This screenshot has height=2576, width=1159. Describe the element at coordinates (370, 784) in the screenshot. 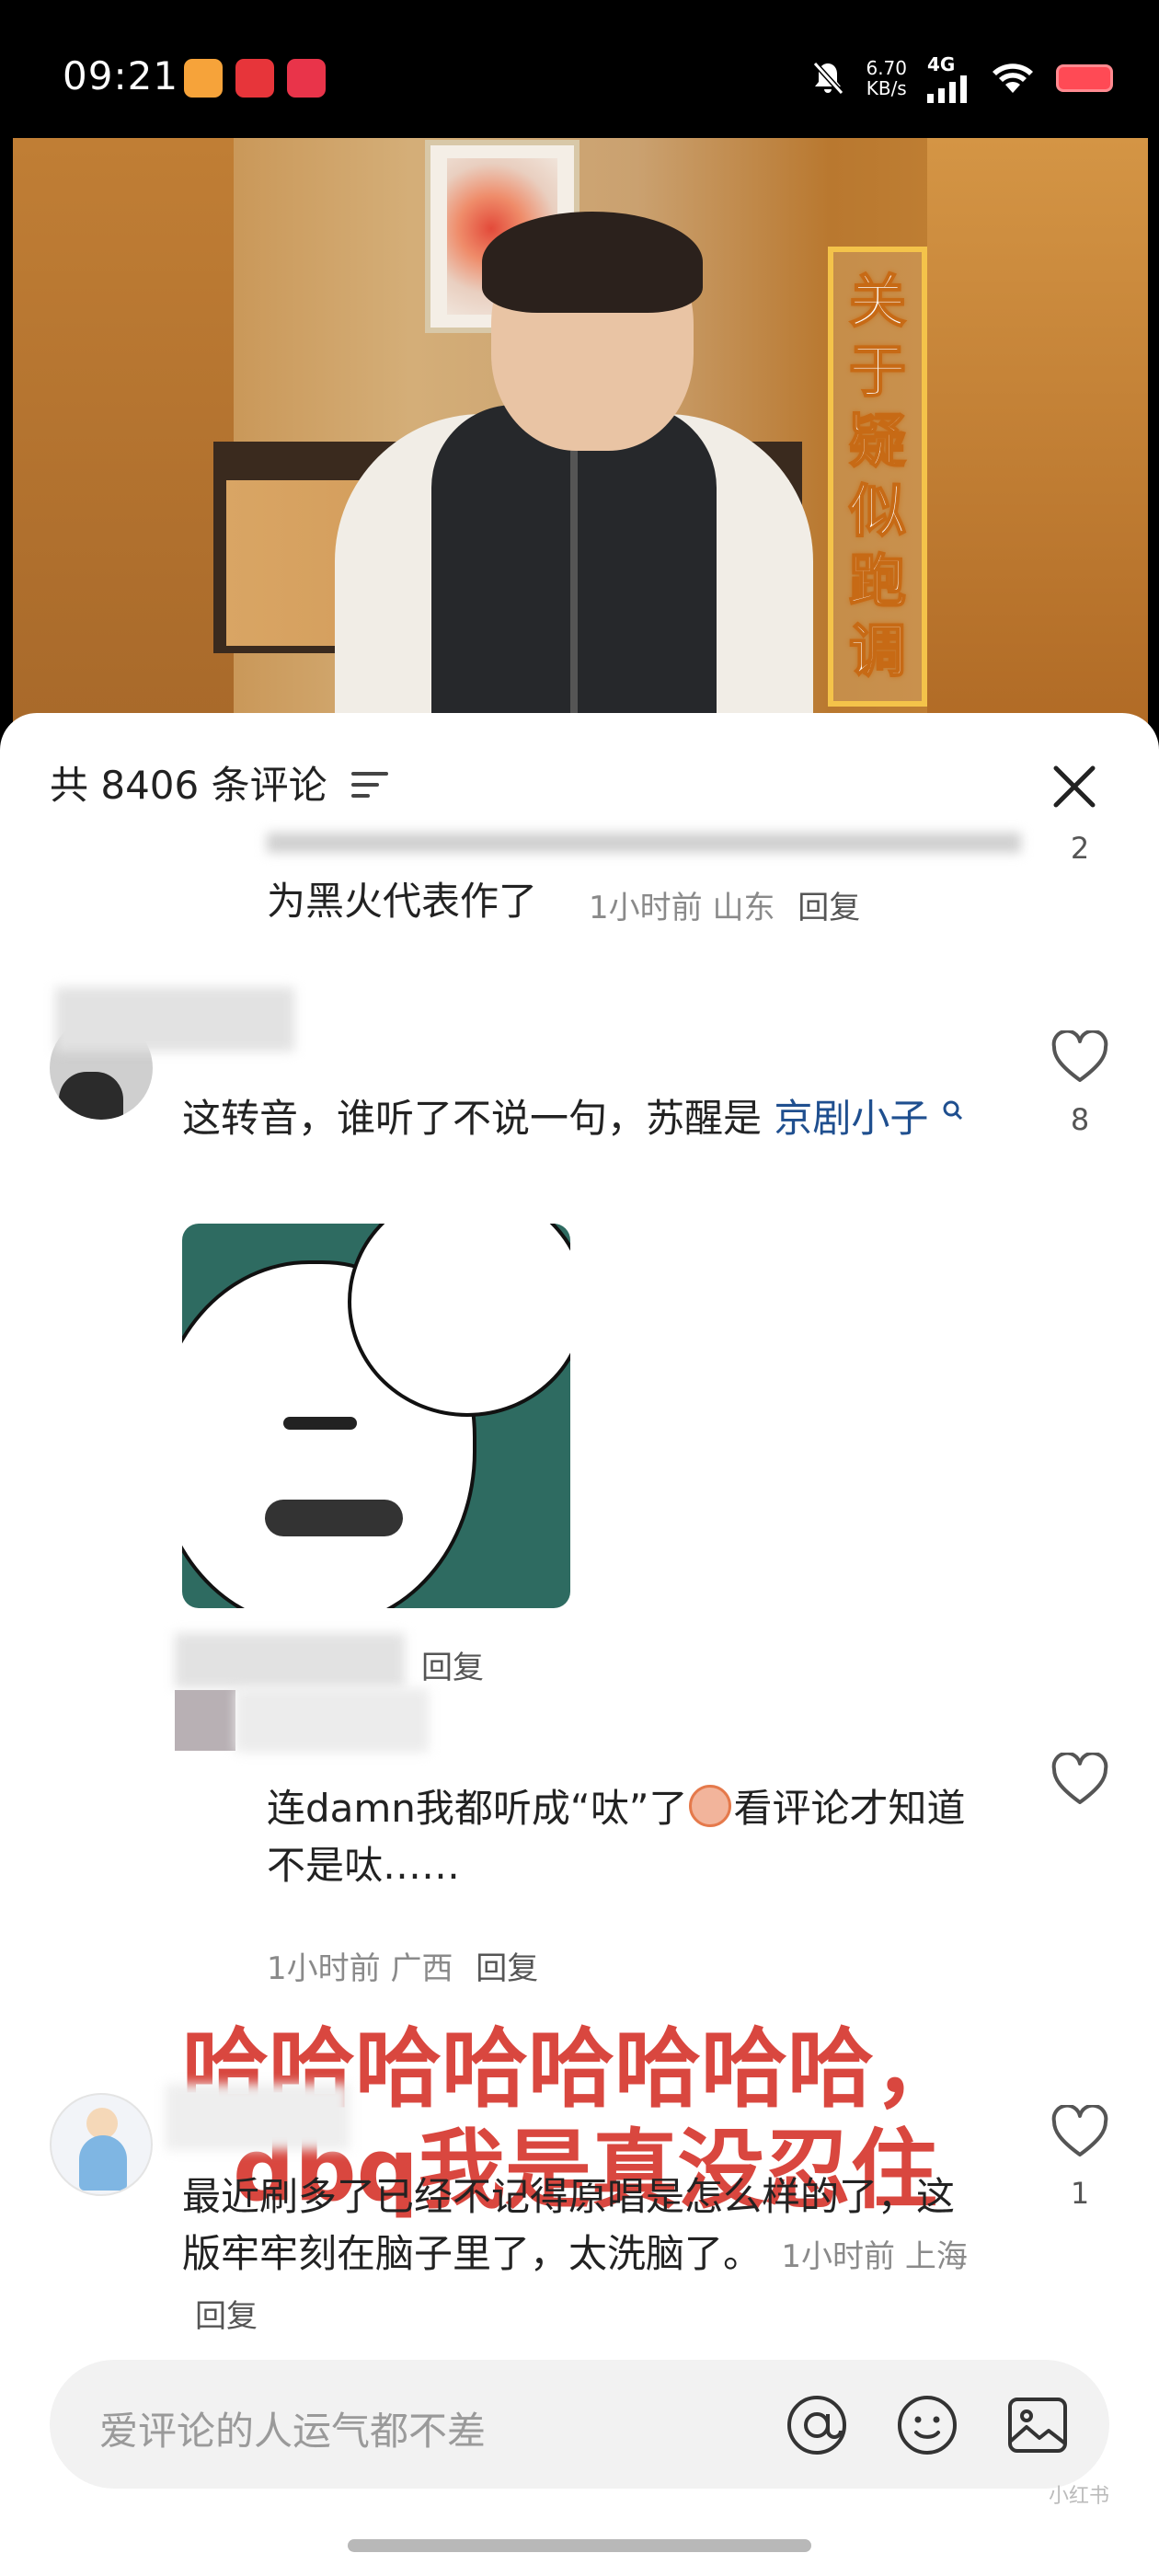

I see `sort-icon` at that location.